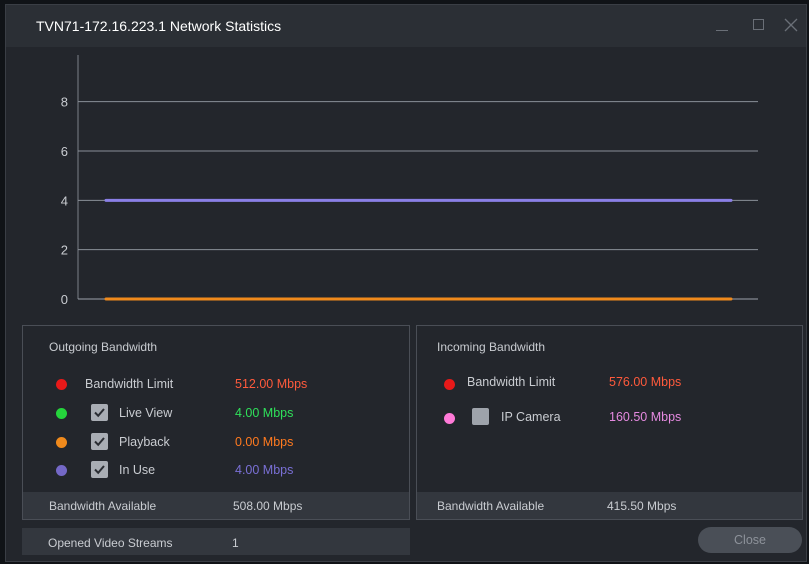 This screenshot has width=809, height=564. I want to click on opened-streams-label: Opened Video Streams, so click(110, 543).